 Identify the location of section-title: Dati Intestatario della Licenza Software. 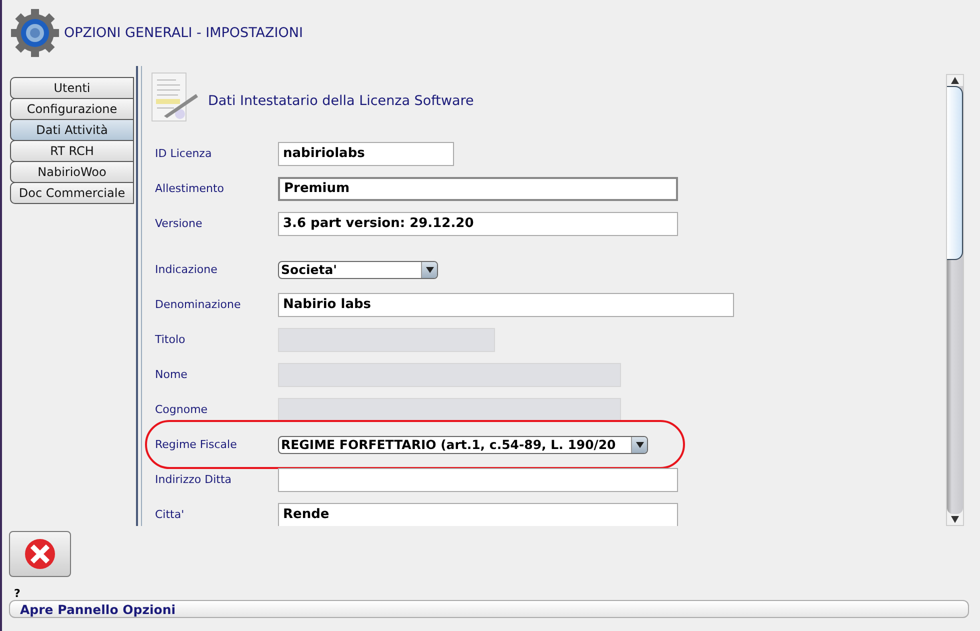
(341, 101).